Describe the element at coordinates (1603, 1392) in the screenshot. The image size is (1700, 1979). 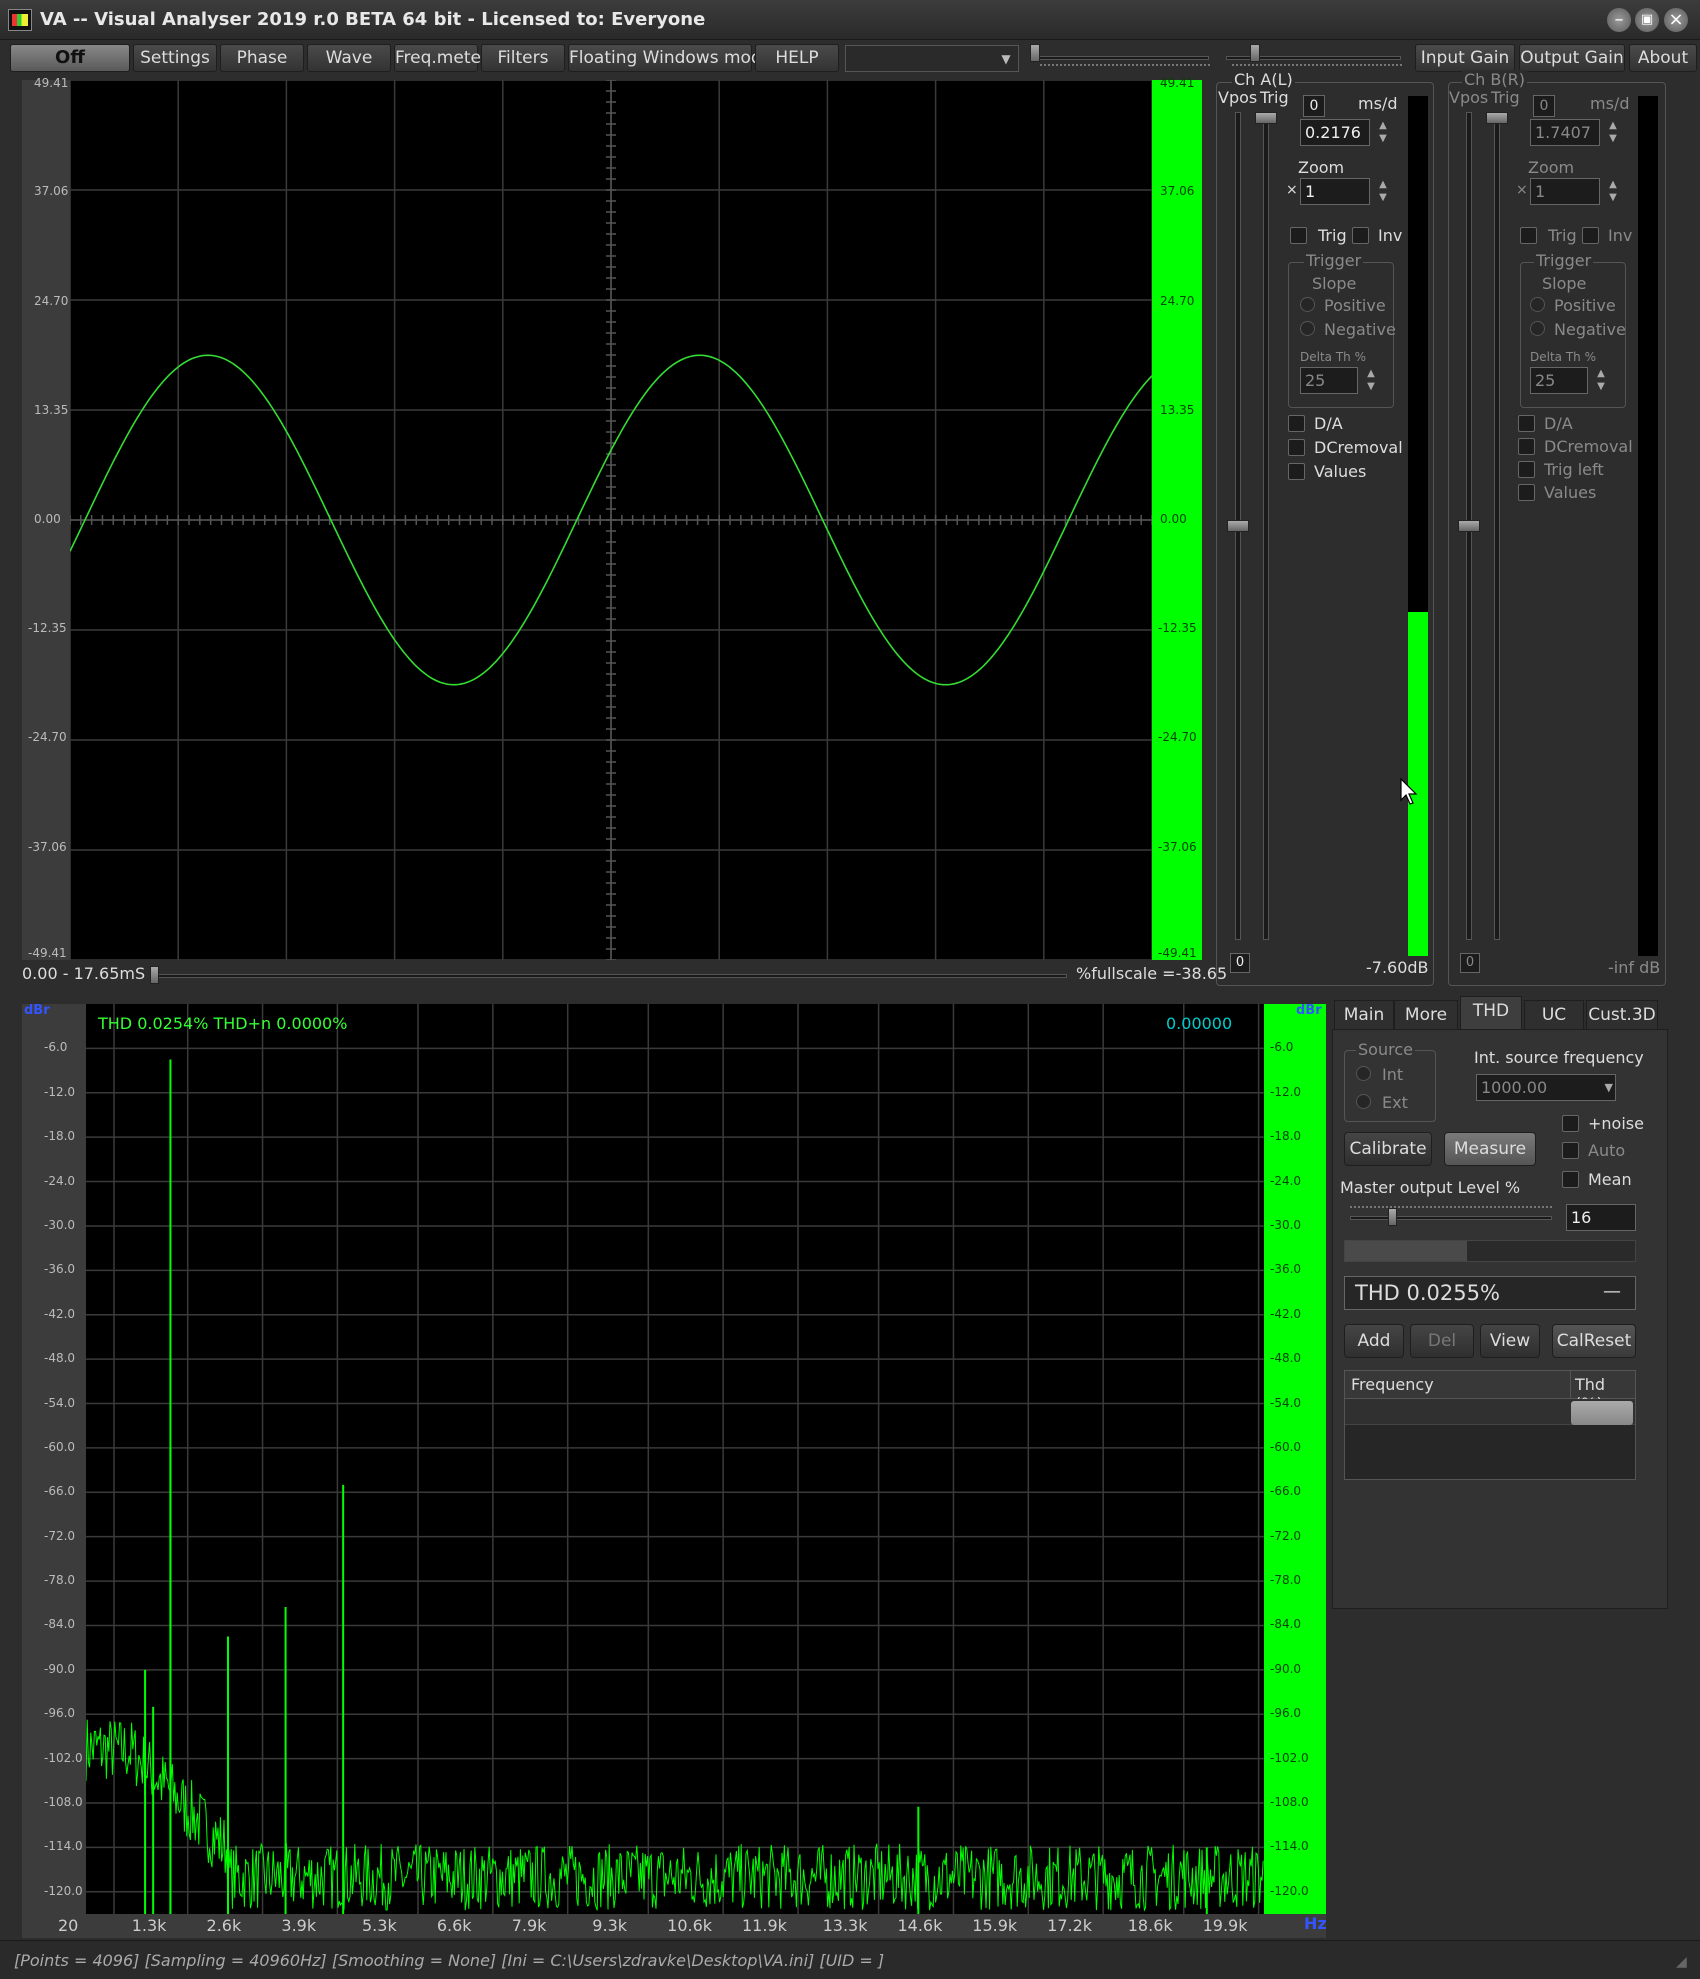
I see `table-header-thd: Thd (%)` at that location.